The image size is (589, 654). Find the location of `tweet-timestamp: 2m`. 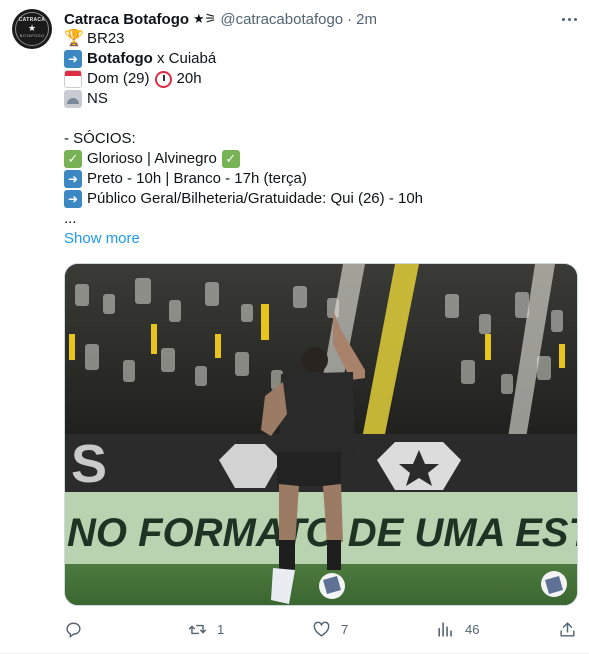

tweet-timestamp: 2m is located at coordinates (366, 19).